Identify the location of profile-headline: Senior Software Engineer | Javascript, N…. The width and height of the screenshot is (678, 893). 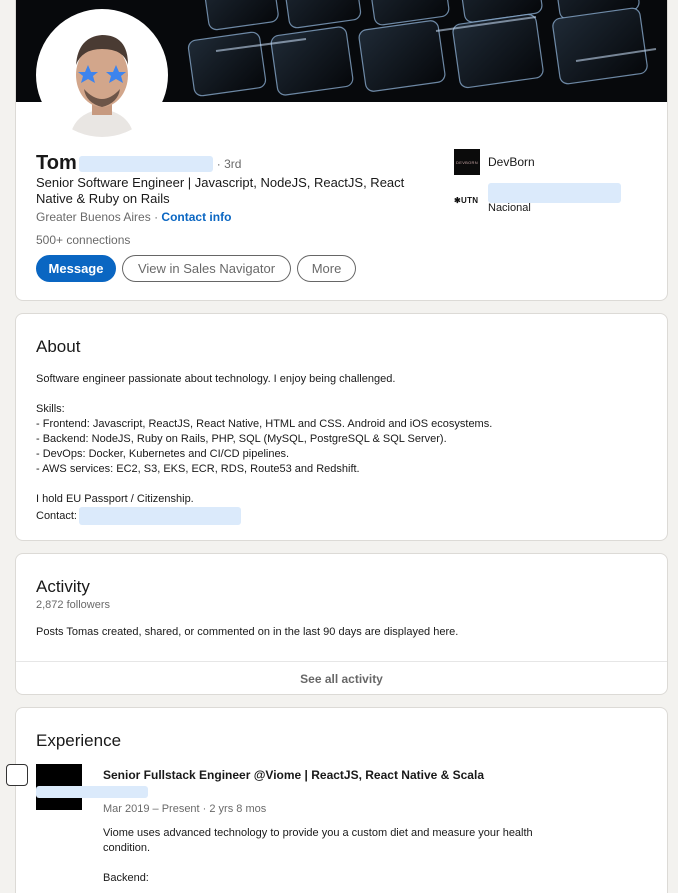
(220, 190).